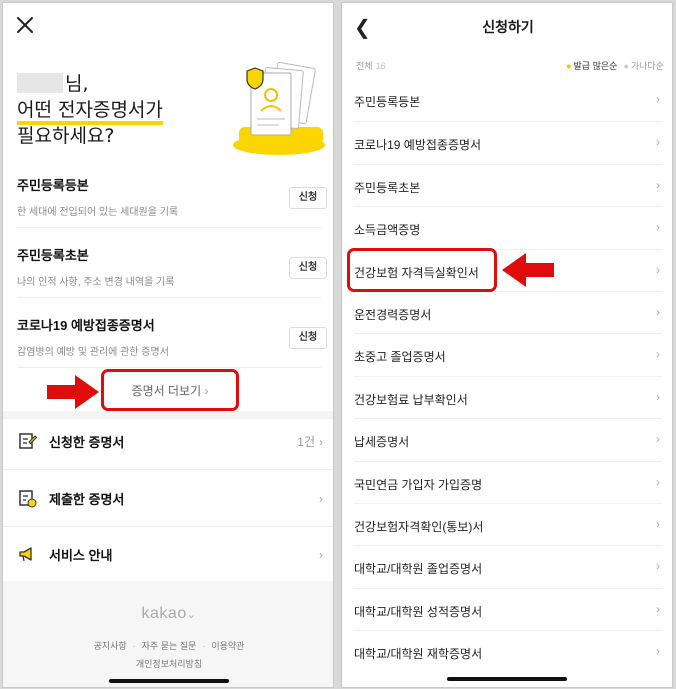 The height and width of the screenshot is (689, 676). What do you see at coordinates (418, 484) in the screenshot?
I see `certificate-name: 국민연금 가입자 가입증명` at bounding box center [418, 484].